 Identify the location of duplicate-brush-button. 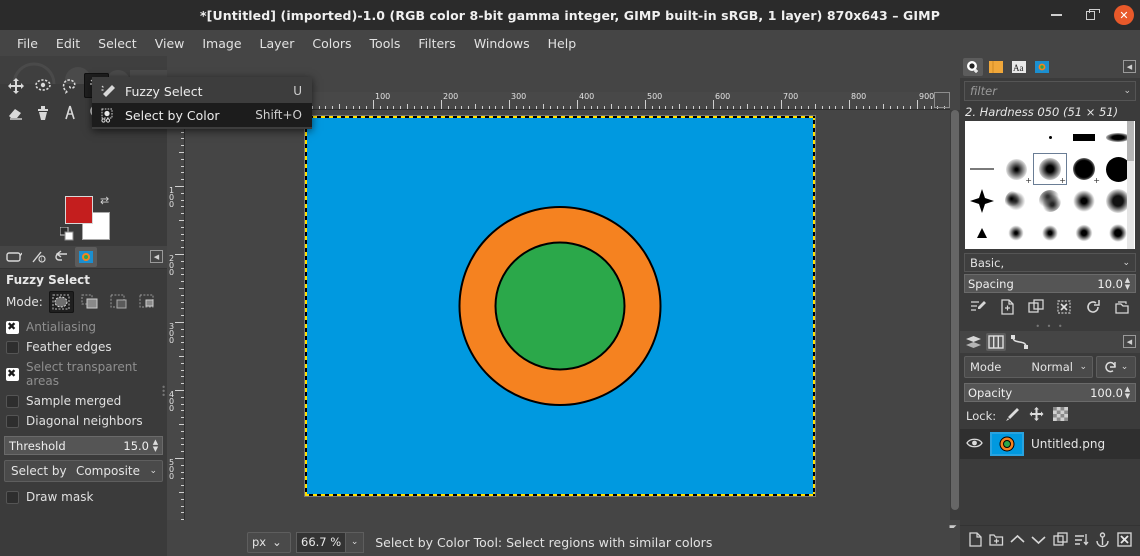
(1035, 308).